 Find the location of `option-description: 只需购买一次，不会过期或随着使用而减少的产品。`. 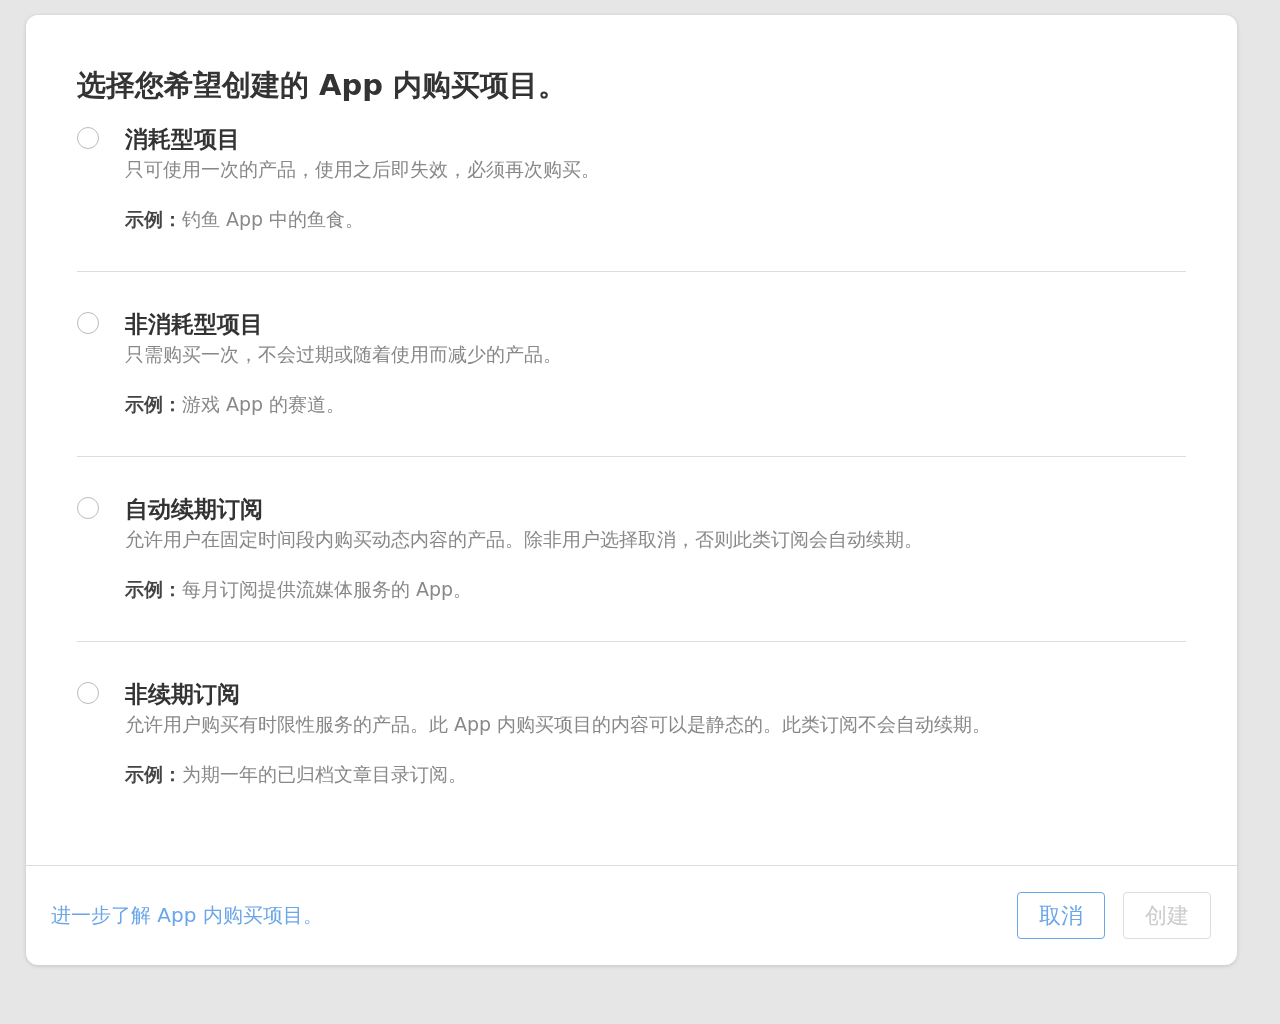

option-description: 只需购买一次，不会过期或随着使用而减少的产品。 is located at coordinates (343, 354).